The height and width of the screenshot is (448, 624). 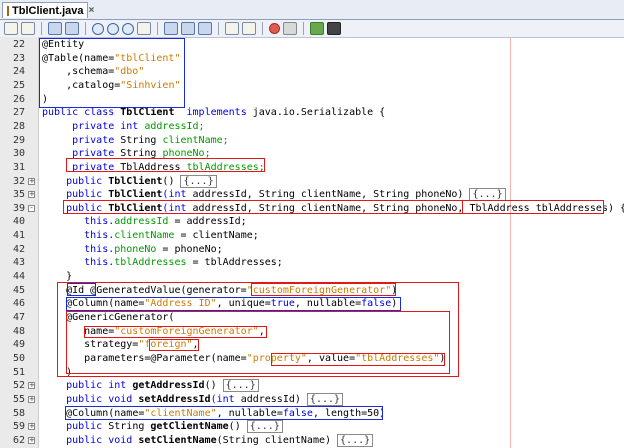 I want to click on code-line: 42 this.phoneNo = phoneNo;, so click(x=312, y=250).